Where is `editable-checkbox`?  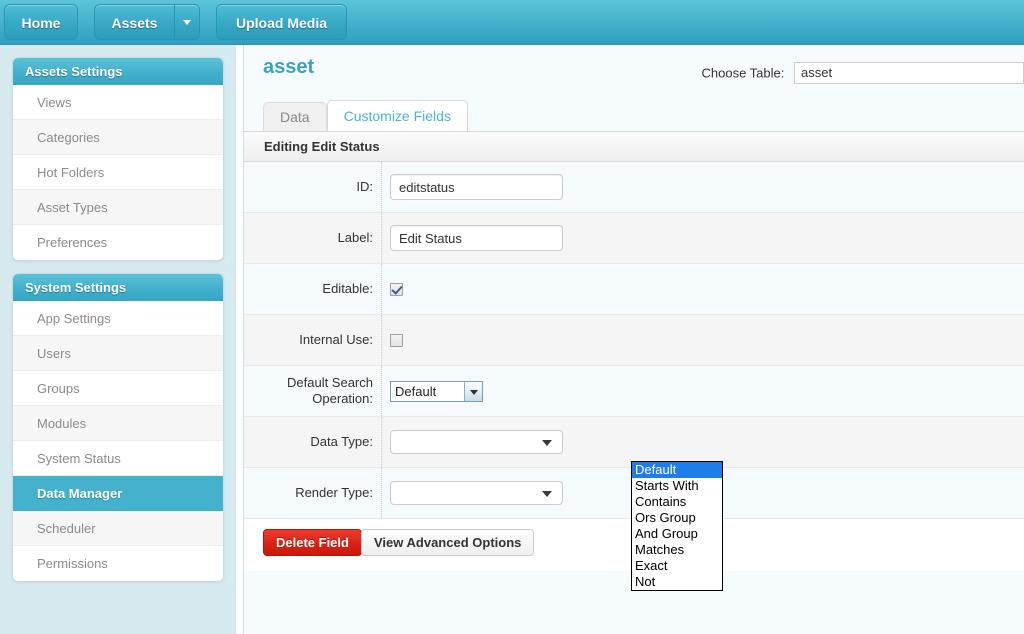 editable-checkbox is located at coordinates (396, 289).